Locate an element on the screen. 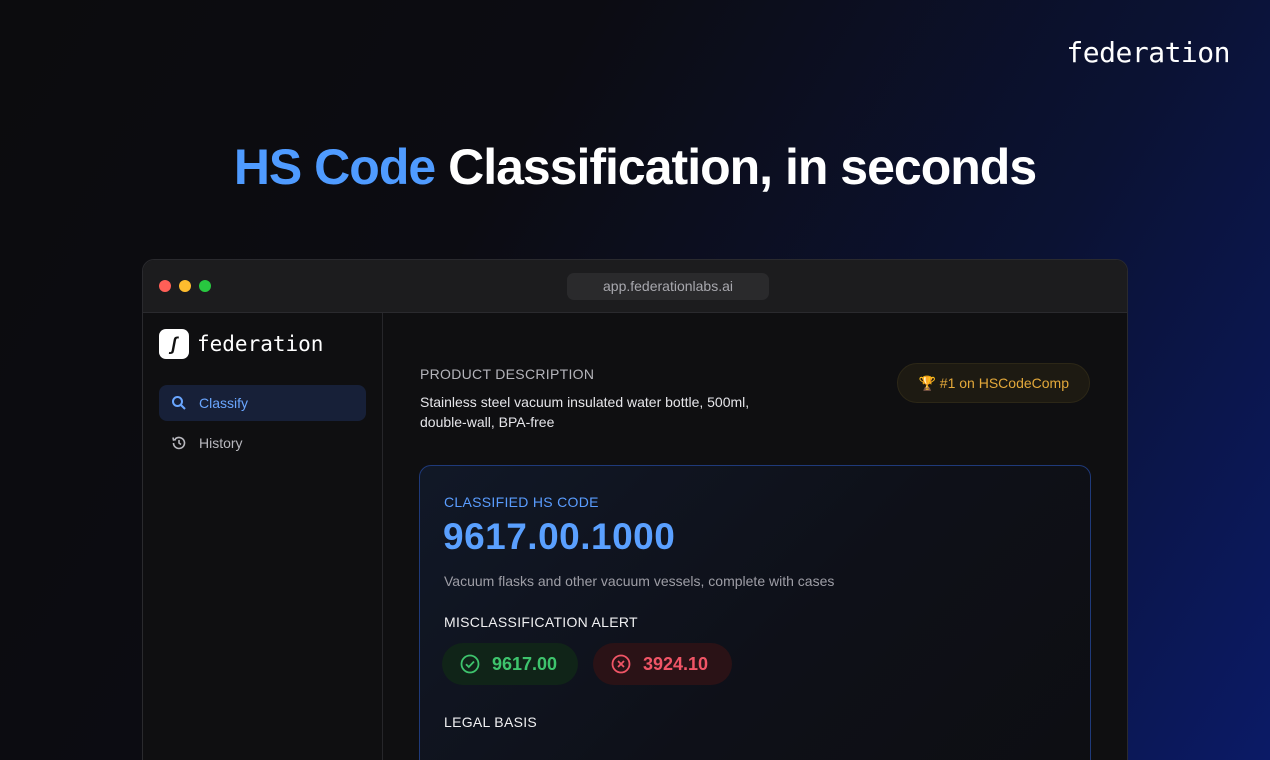 The height and width of the screenshot is (760, 1270). url-bar: app.federationlabs.ai is located at coordinates (668, 286).